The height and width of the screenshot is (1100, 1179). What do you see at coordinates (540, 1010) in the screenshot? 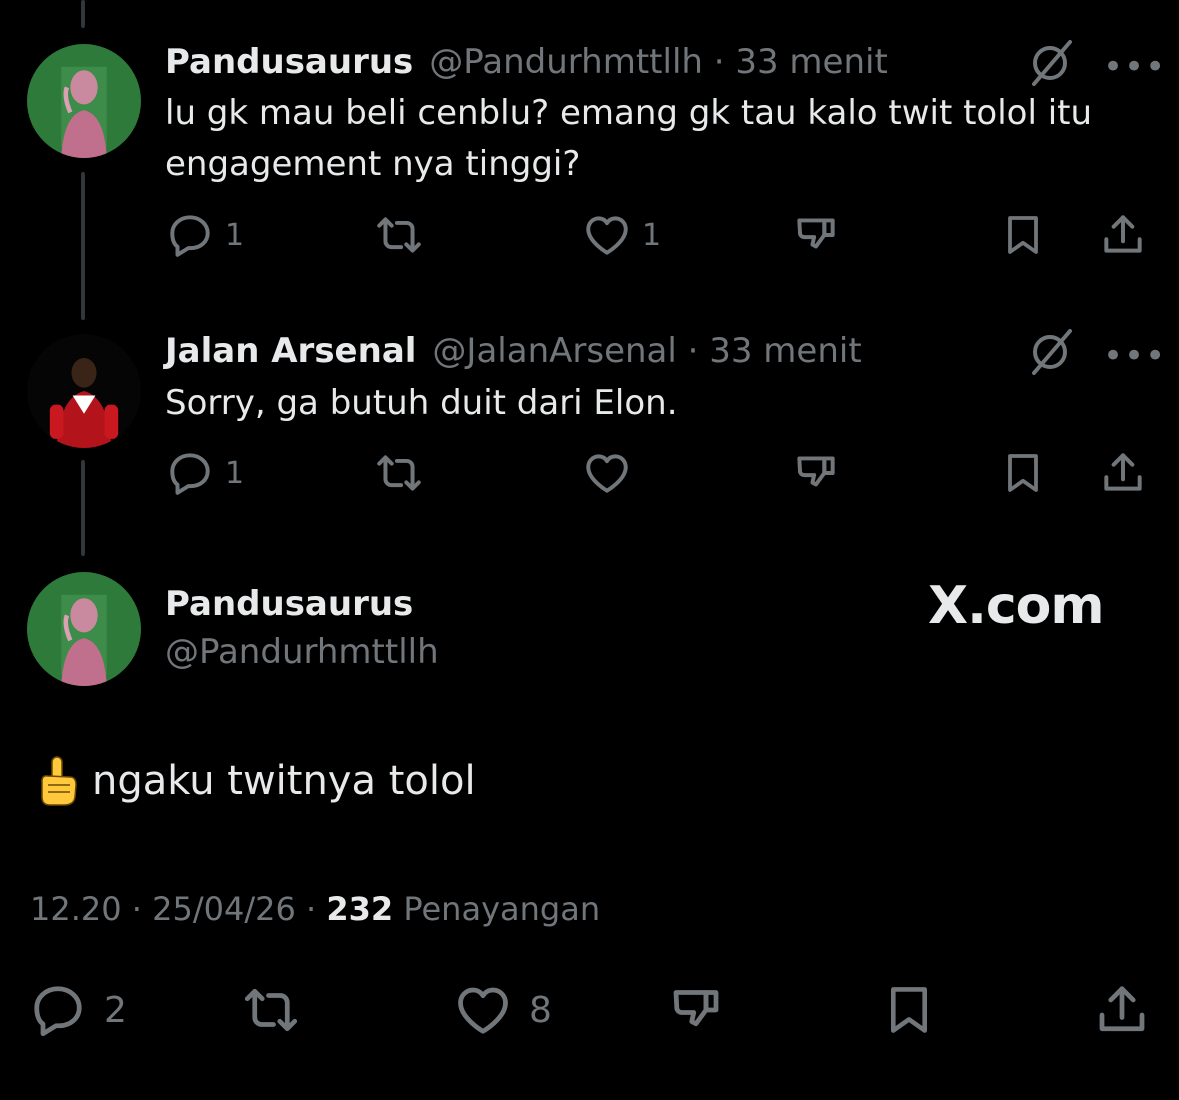
I see `like-count: 8` at bounding box center [540, 1010].